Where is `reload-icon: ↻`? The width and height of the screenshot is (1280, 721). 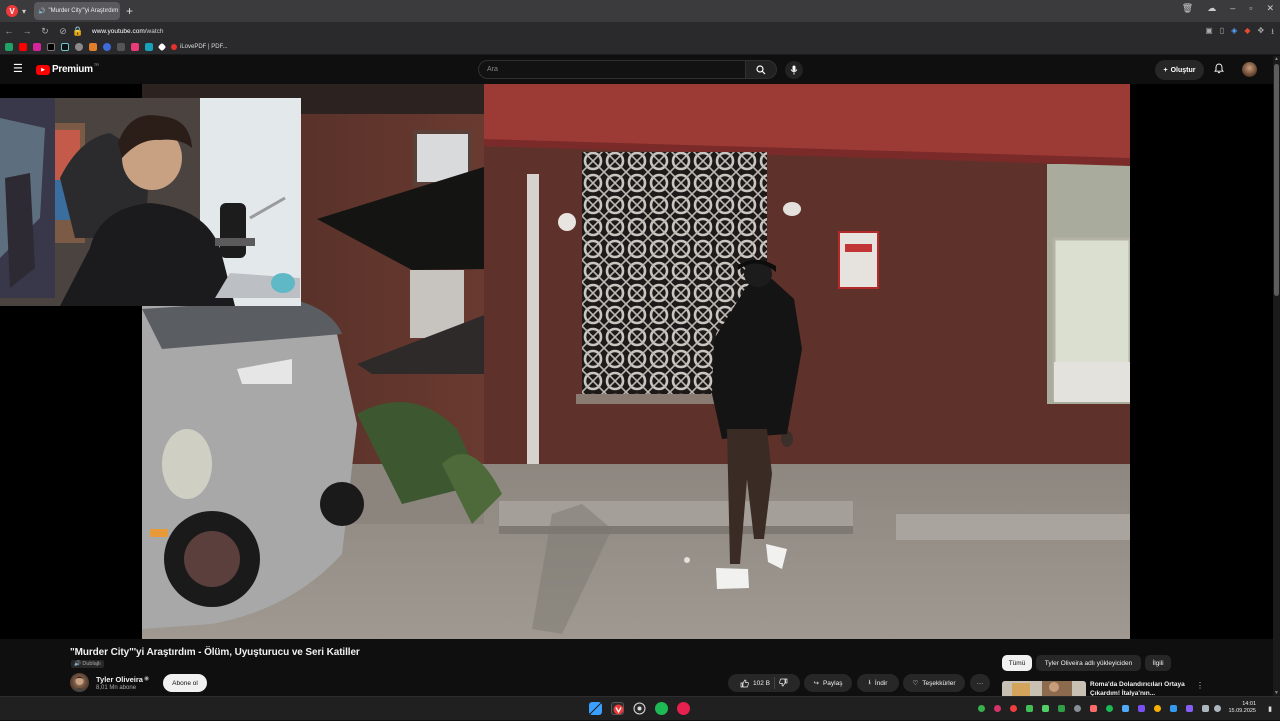 reload-icon: ↻ is located at coordinates (45, 31).